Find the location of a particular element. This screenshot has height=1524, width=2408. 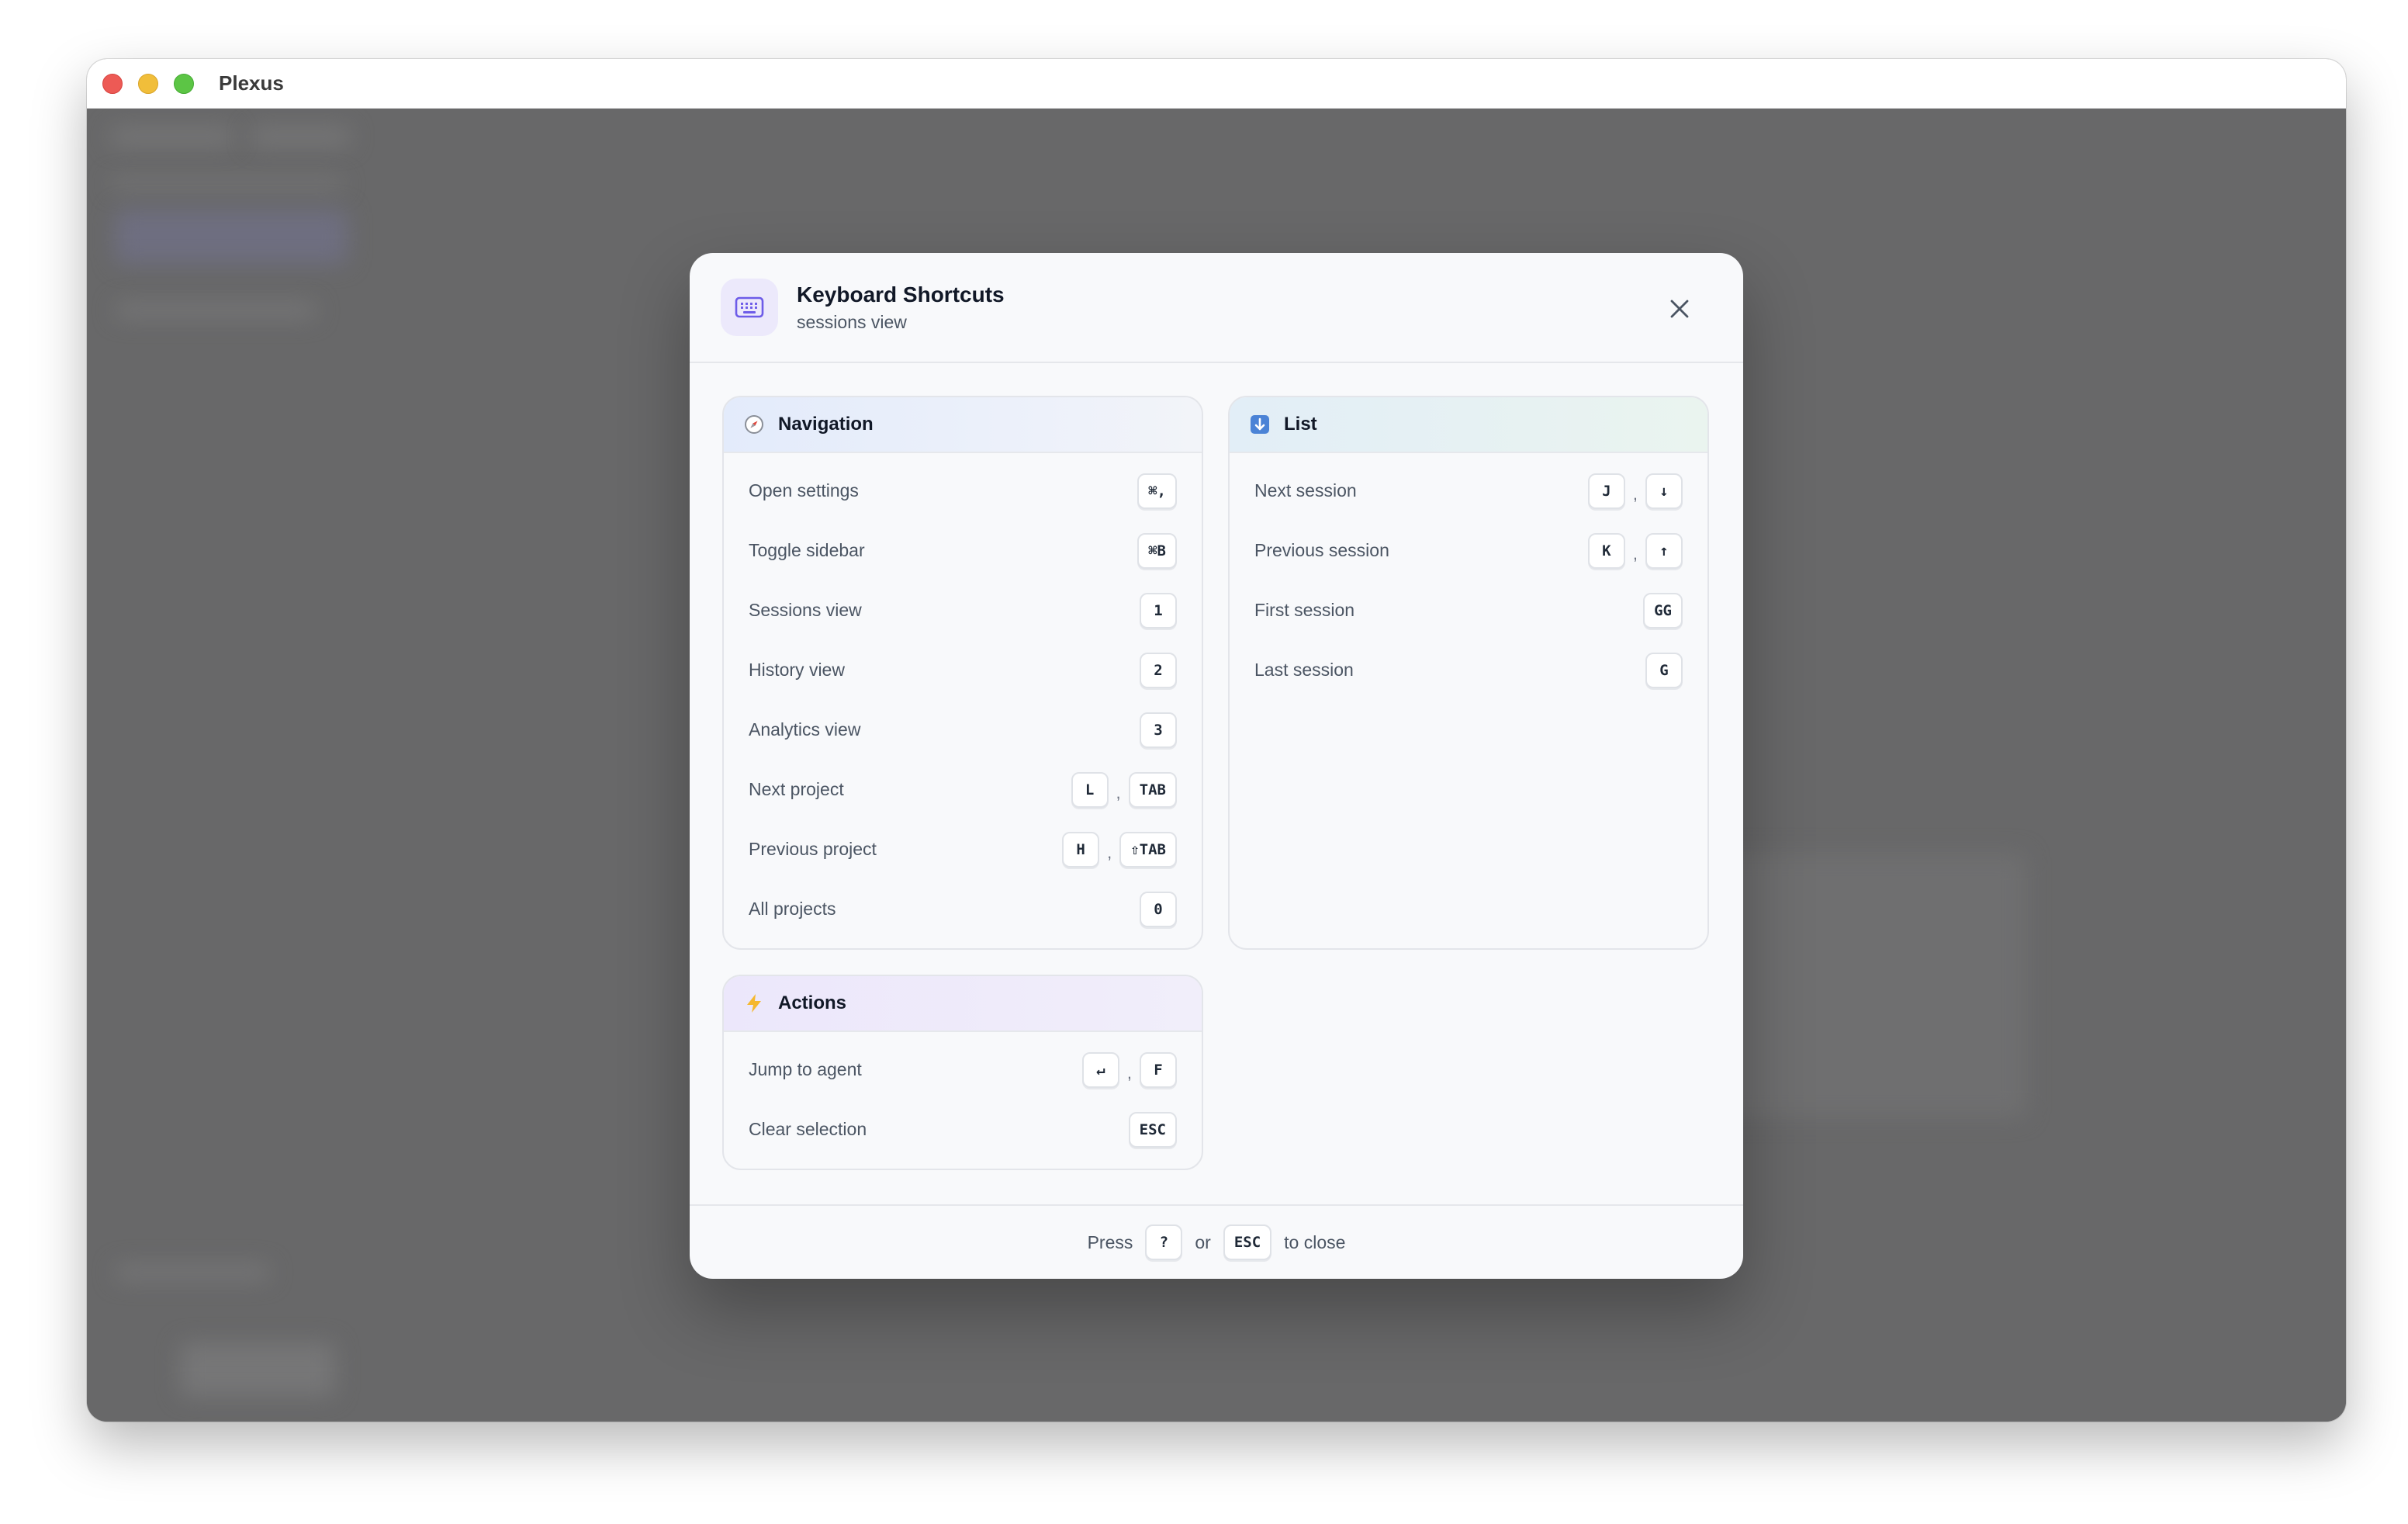

shortcut-keys: 3 is located at coordinates (1158, 730).